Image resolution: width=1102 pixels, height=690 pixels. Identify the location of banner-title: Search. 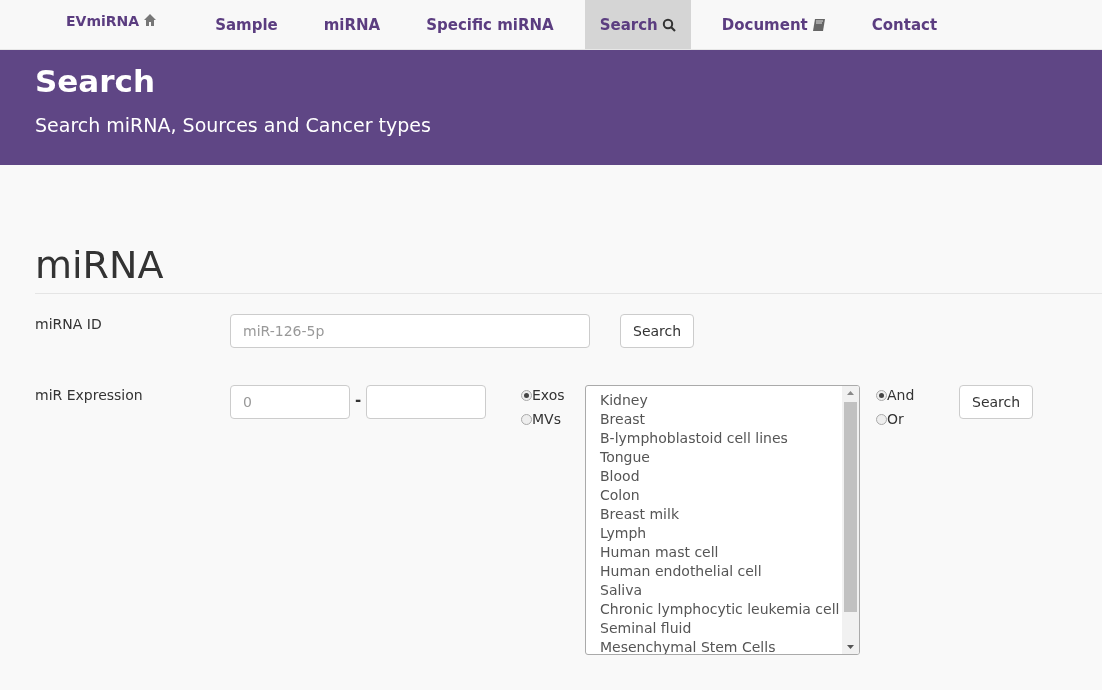
(95, 81).